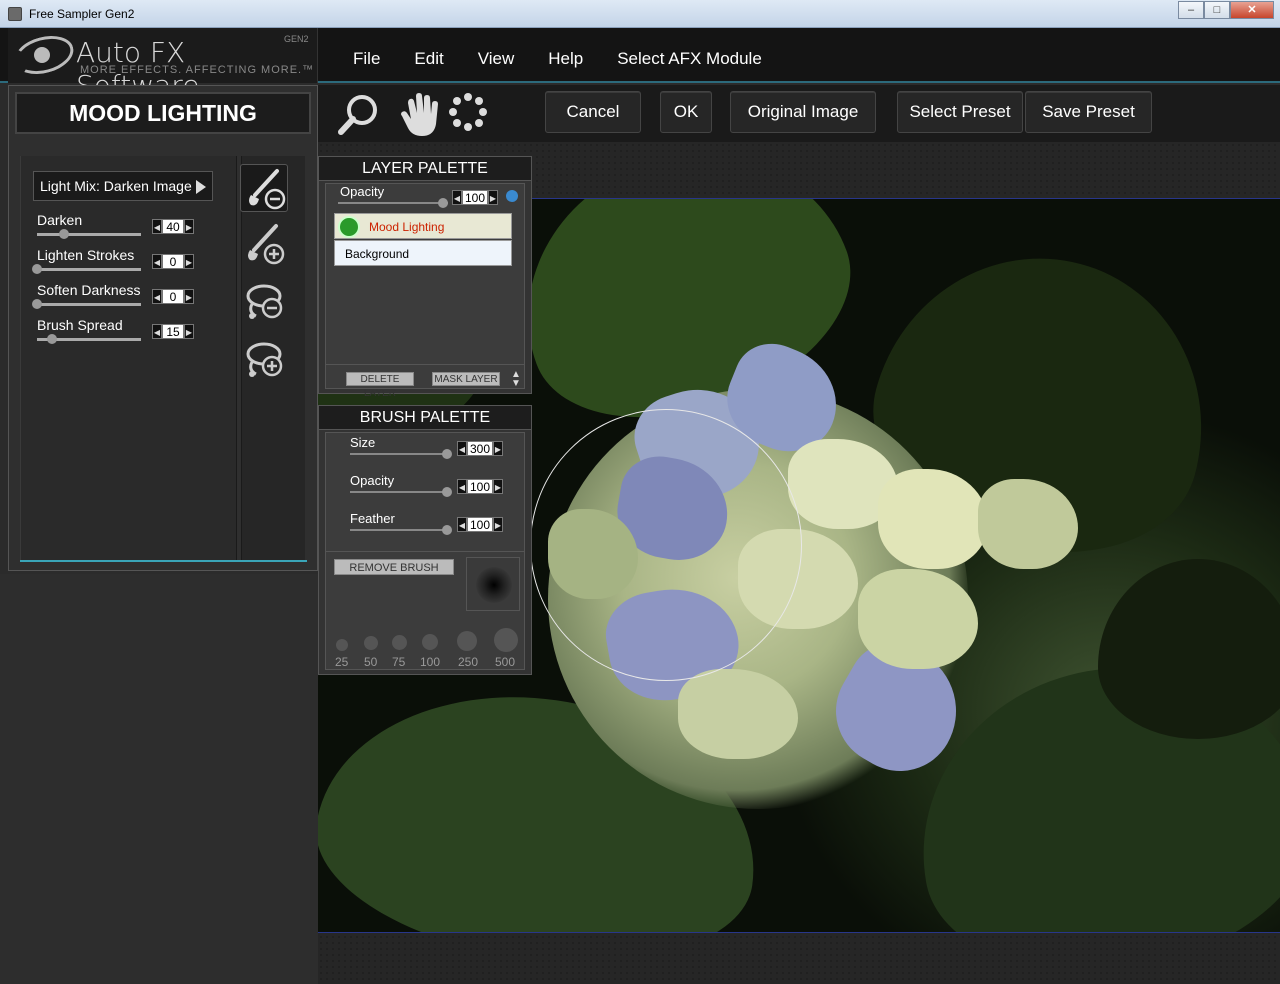  What do you see at coordinates (960, 112) in the screenshot?
I see `select-preset-button: Select Preset` at bounding box center [960, 112].